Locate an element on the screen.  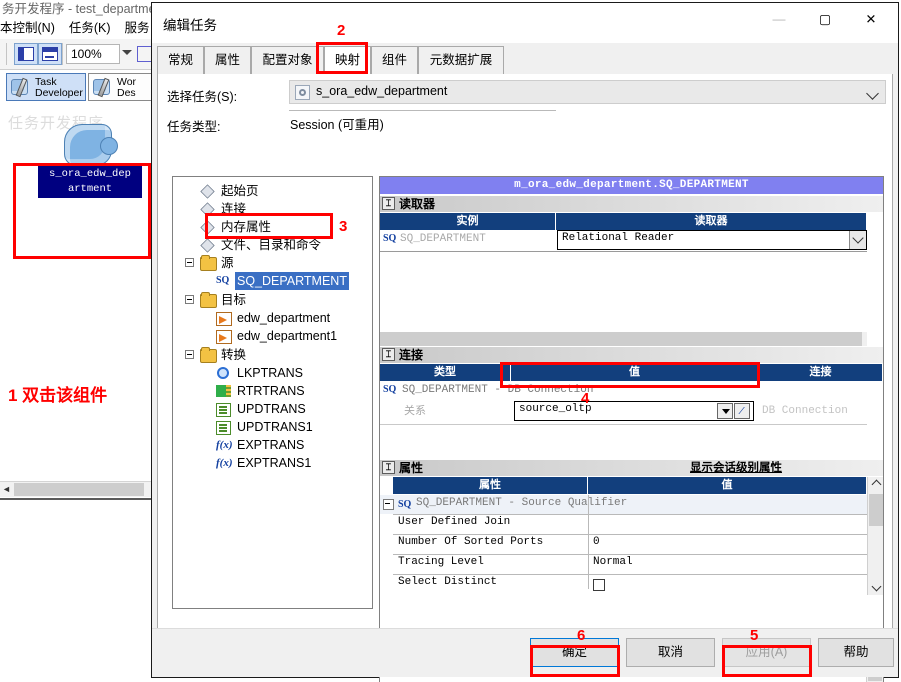
ok-button: 确定 is located at coordinates (574, 652).